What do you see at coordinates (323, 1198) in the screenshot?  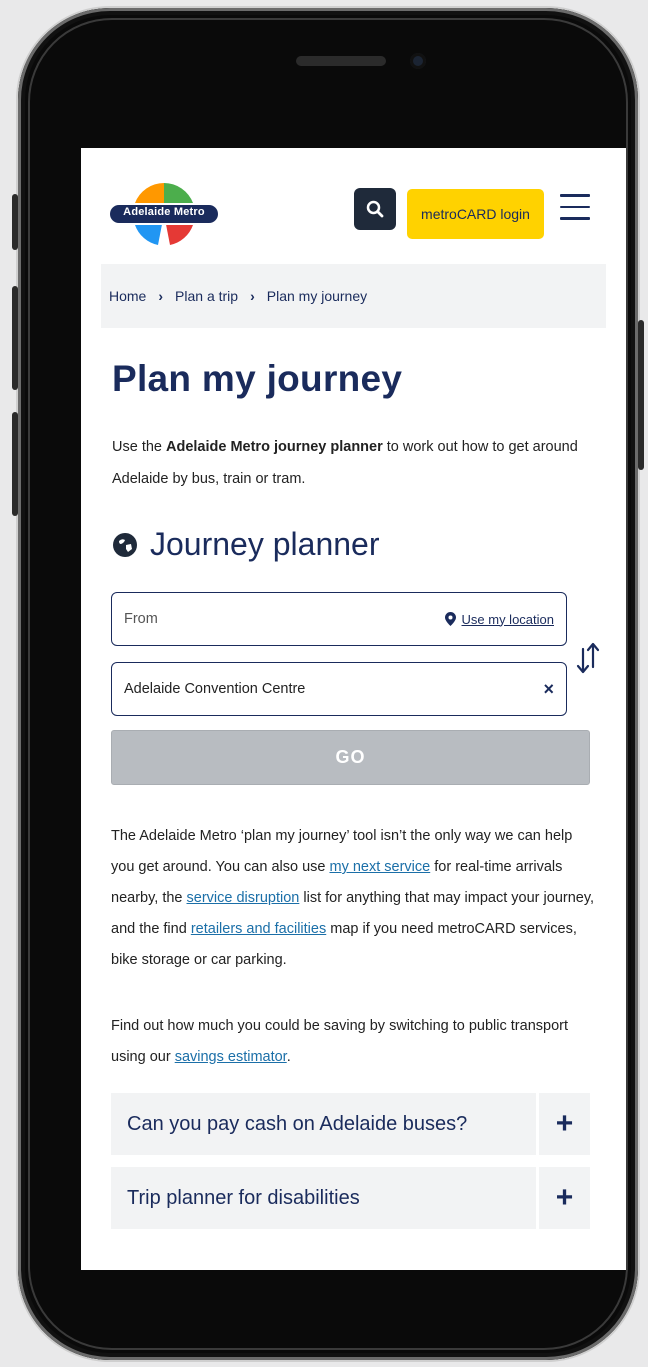 I see `faq-question: Trip planner for disabilities` at bounding box center [323, 1198].